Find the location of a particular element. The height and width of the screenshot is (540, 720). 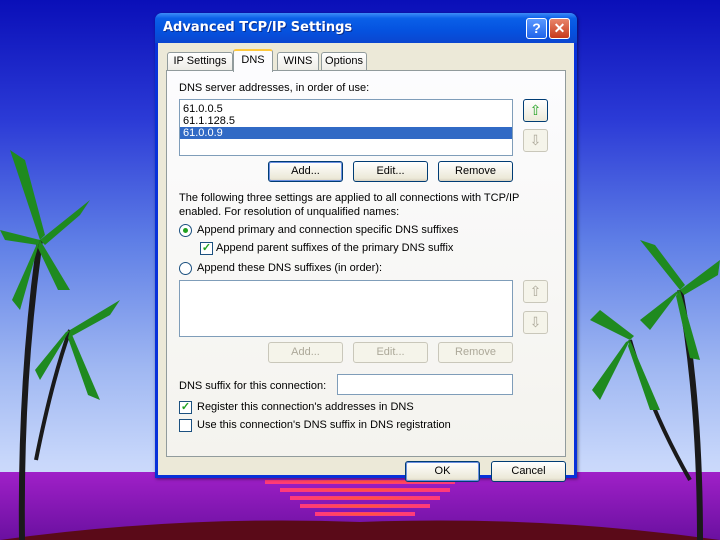

append-parent-checkbox: ✓ is located at coordinates (206, 248).